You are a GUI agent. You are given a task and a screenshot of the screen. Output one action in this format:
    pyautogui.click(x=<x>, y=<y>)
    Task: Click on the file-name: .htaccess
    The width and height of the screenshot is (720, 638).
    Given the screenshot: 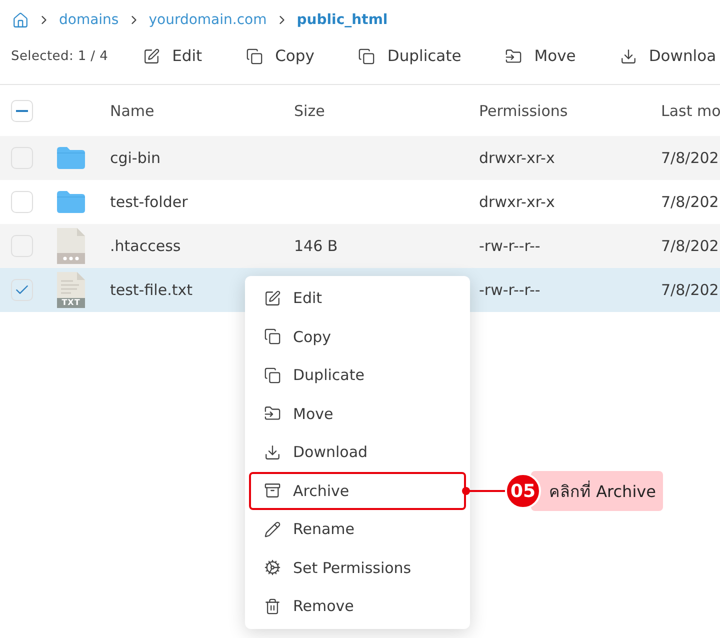 What is the action you would take?
    pyautogui.click(x=145, y=246)
    